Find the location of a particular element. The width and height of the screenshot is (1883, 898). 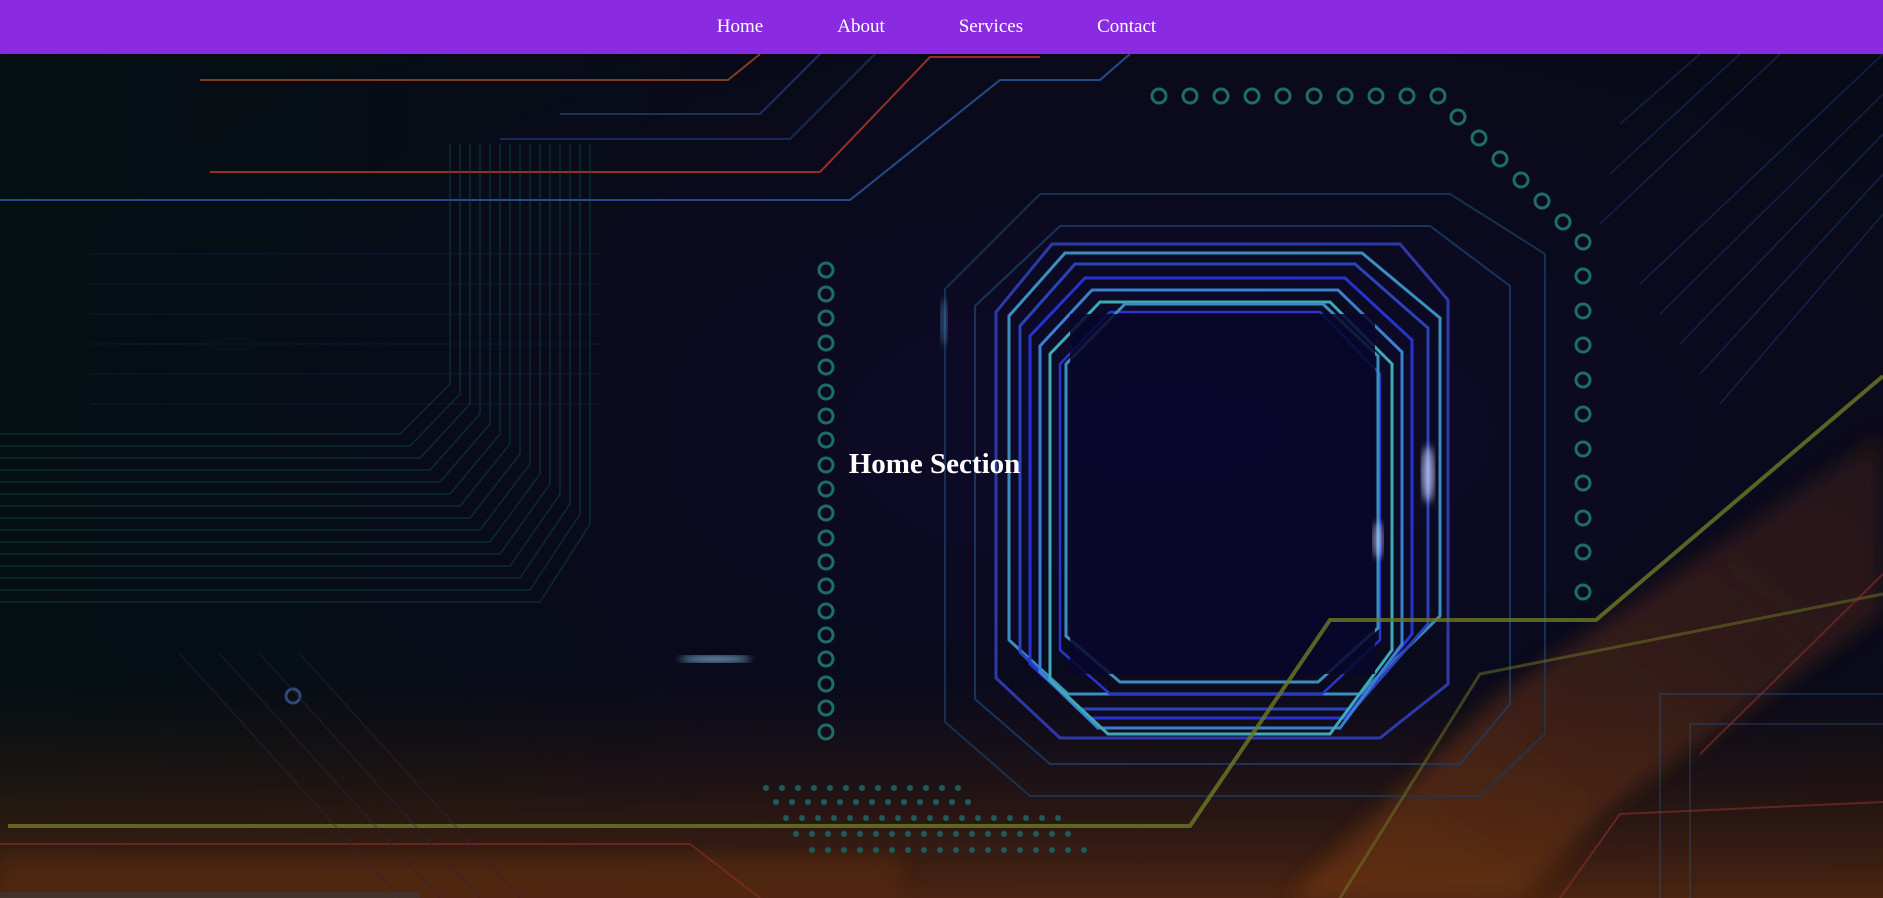

top-navbar: Home About Services Contact is located at coordinates (941, 27).